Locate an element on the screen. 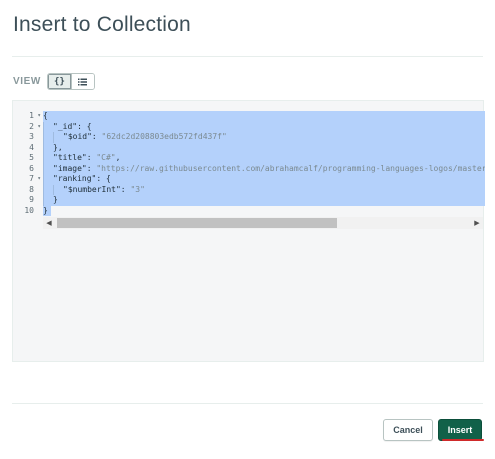 The image size is (495, 459). line-number: 1 ▾ is located at coordinates (28, 116).